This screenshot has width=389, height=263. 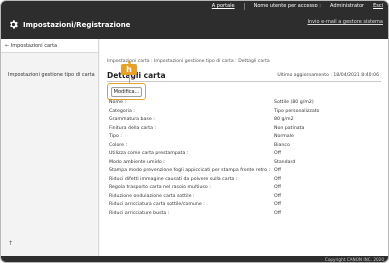 I want to click on copyright: Copyright CANON INC. 2020, so click(x=354, y=259).